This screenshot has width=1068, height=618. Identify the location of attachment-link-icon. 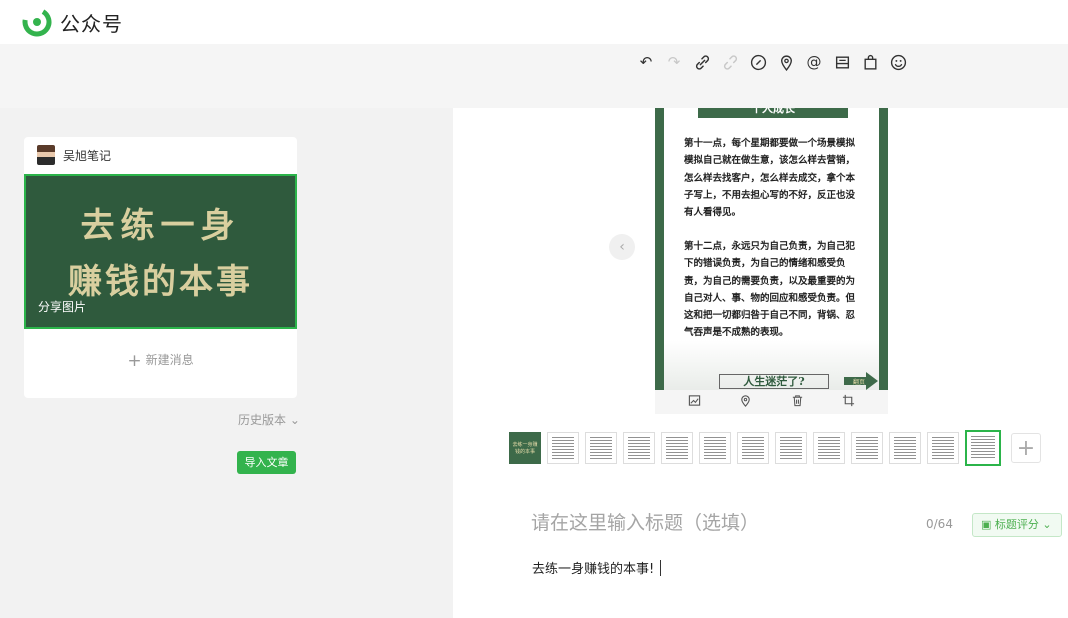
(758, 62).